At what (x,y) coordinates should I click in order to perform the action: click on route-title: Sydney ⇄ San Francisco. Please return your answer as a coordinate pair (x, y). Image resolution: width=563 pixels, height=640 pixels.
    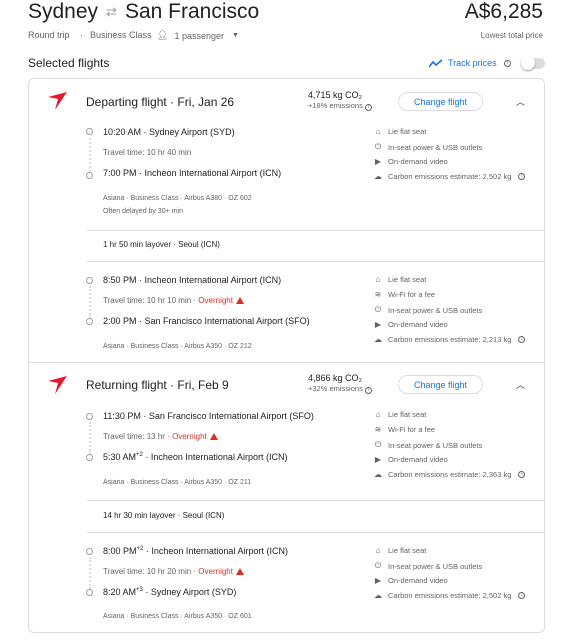
    Looking at the image, I should click on (143, 12).